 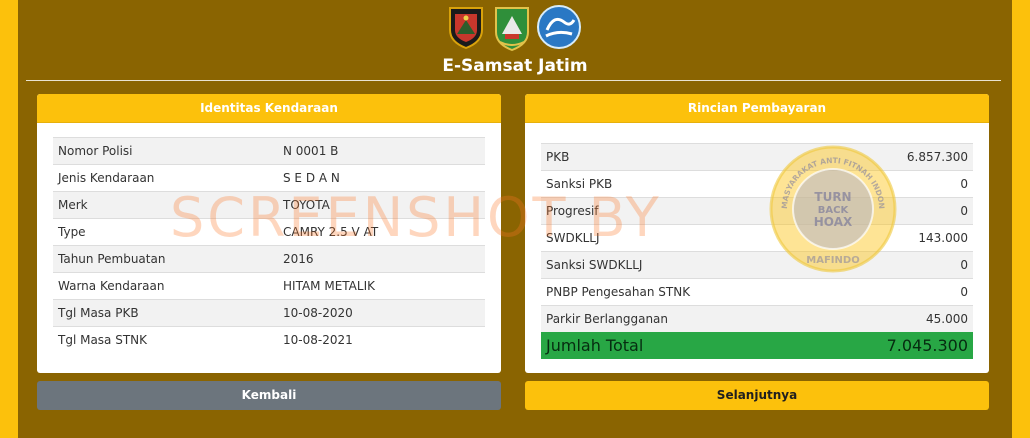 I want to click on table-row: PKB 6.857.300, so click(x=757, y=157).